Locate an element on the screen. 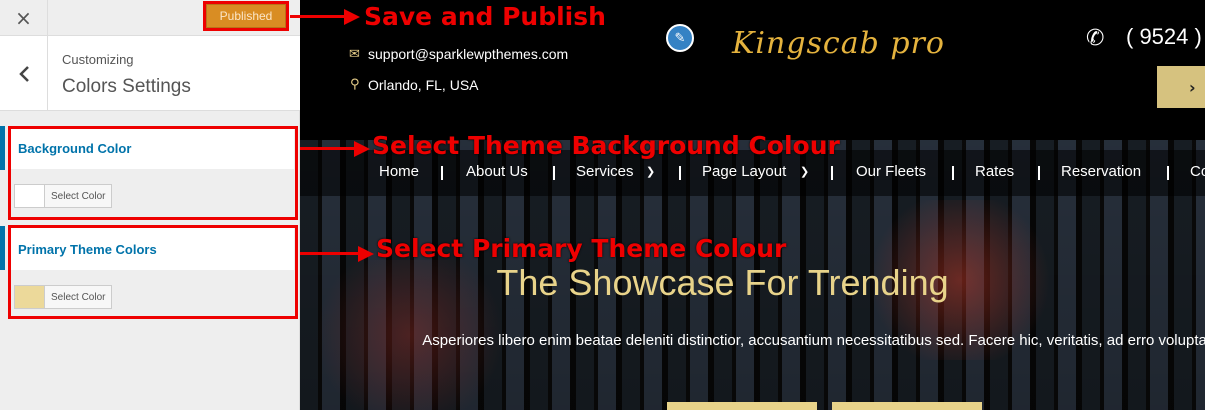 The image size is (1205, 410). nav-item-reservation: Reservation is located at coordinates (1101, 171).